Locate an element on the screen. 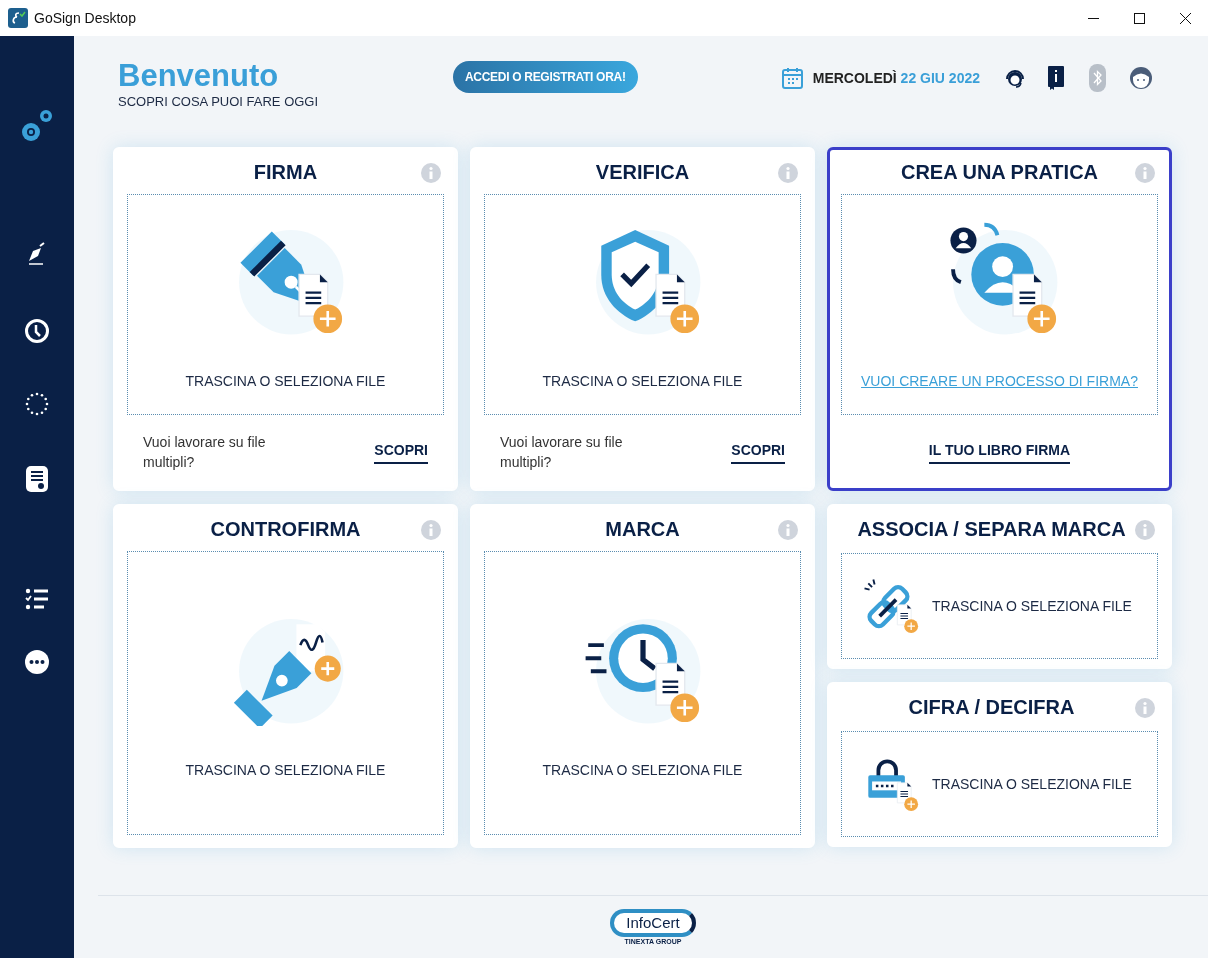 Image resolution: width=1208 pixels, height=958 pixels. card-title: CREA UNA PRATICA is located at coordinates (999, 172).